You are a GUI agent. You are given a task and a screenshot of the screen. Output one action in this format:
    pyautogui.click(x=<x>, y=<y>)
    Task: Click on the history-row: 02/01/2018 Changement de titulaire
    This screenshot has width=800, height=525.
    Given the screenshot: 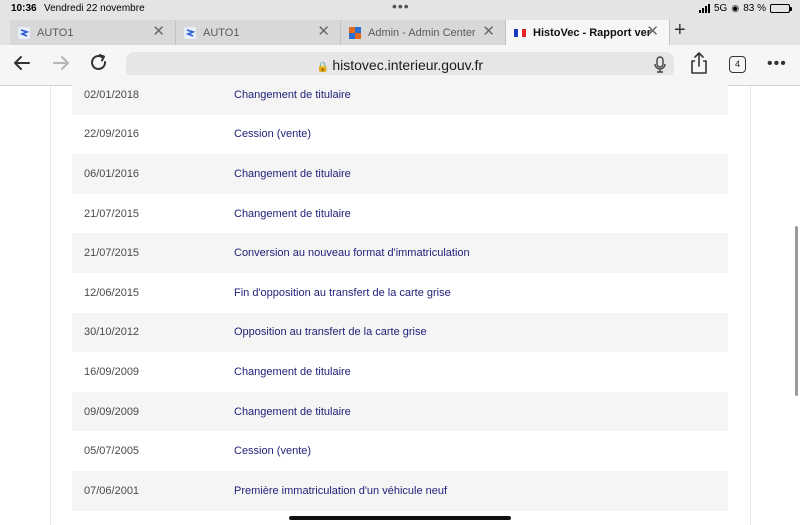 What is the action you would take?
    pyautogui.click(x=400, y=95)
    